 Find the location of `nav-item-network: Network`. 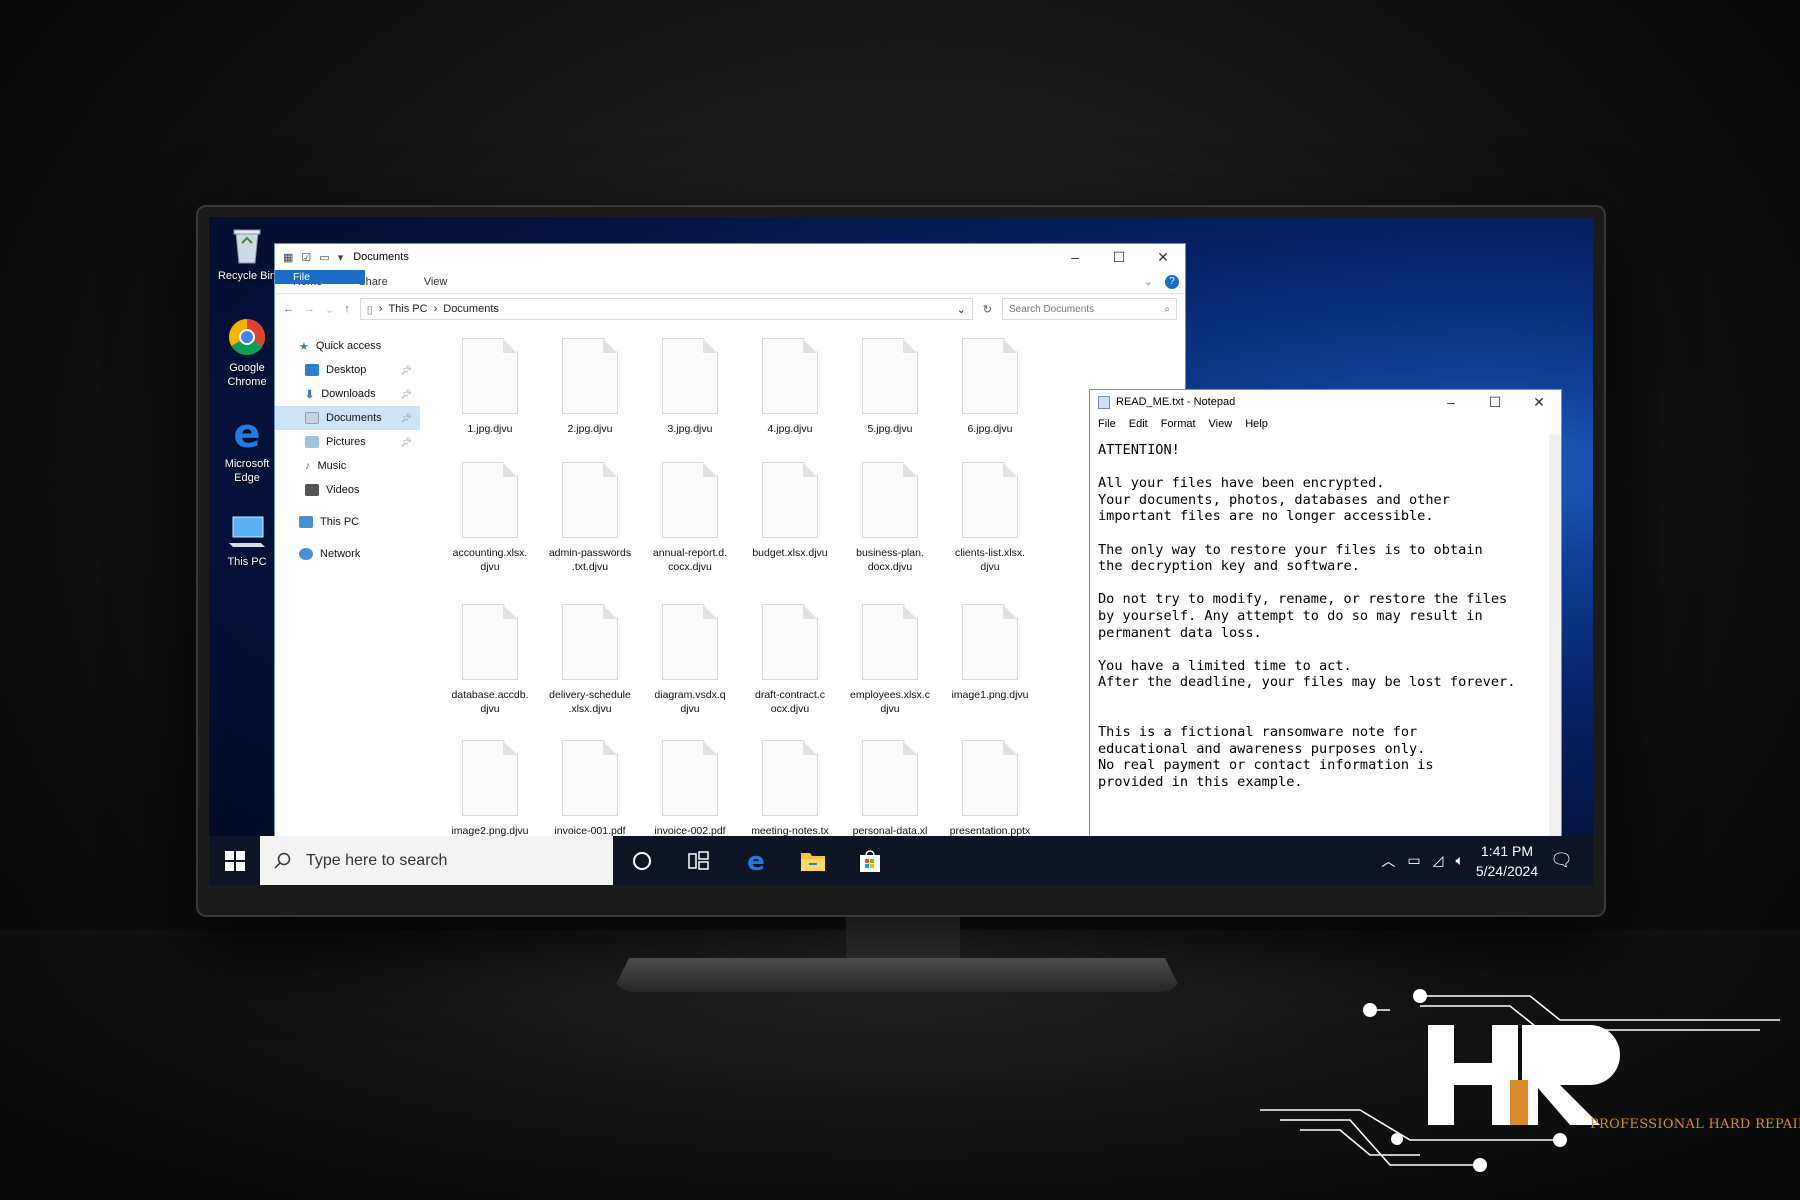

nav-item-network: Network is located at coordinates (347, 554).